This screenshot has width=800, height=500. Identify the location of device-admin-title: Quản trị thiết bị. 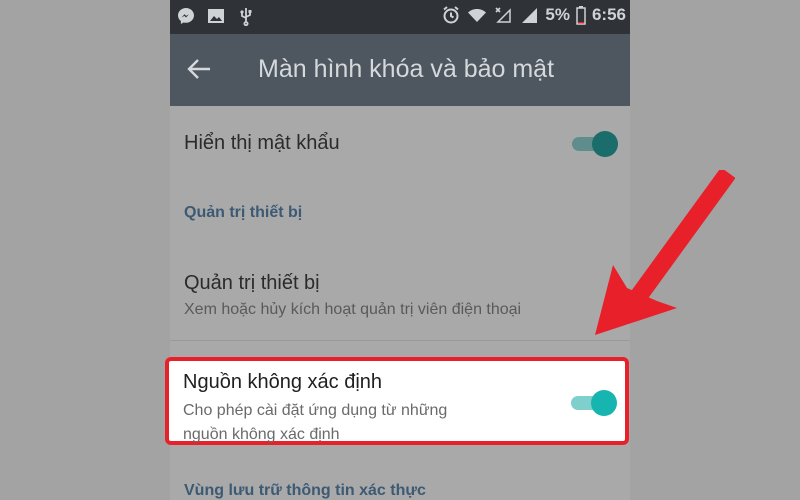
(252, 283).